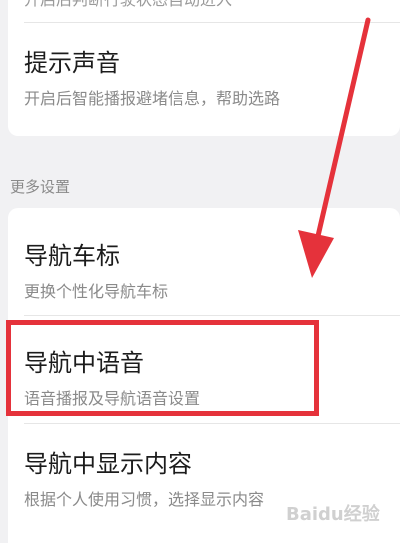 This screenshot has width=400, height=543. I want to click on section-label-more-settings: 更多设置, so click(40, 187).